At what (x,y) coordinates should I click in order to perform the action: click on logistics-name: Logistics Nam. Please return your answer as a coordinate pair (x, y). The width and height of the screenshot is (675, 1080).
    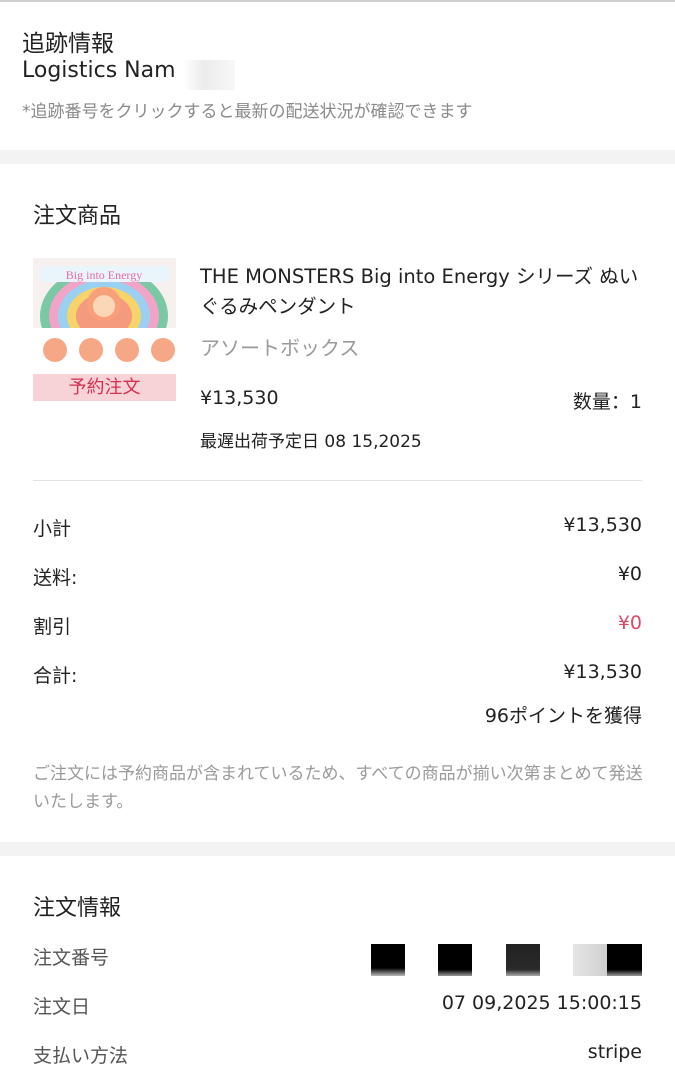
    Looking at the image, I should click on (99, 70).